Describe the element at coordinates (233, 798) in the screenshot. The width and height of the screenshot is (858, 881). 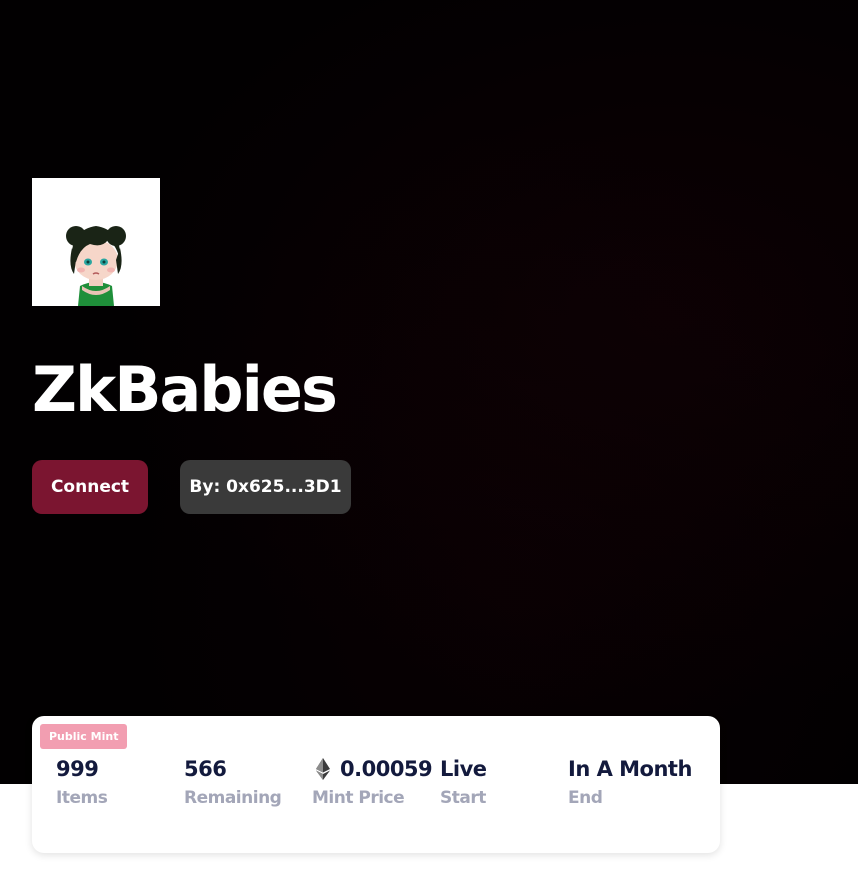
I see `stat-label: Remaining` at that location.